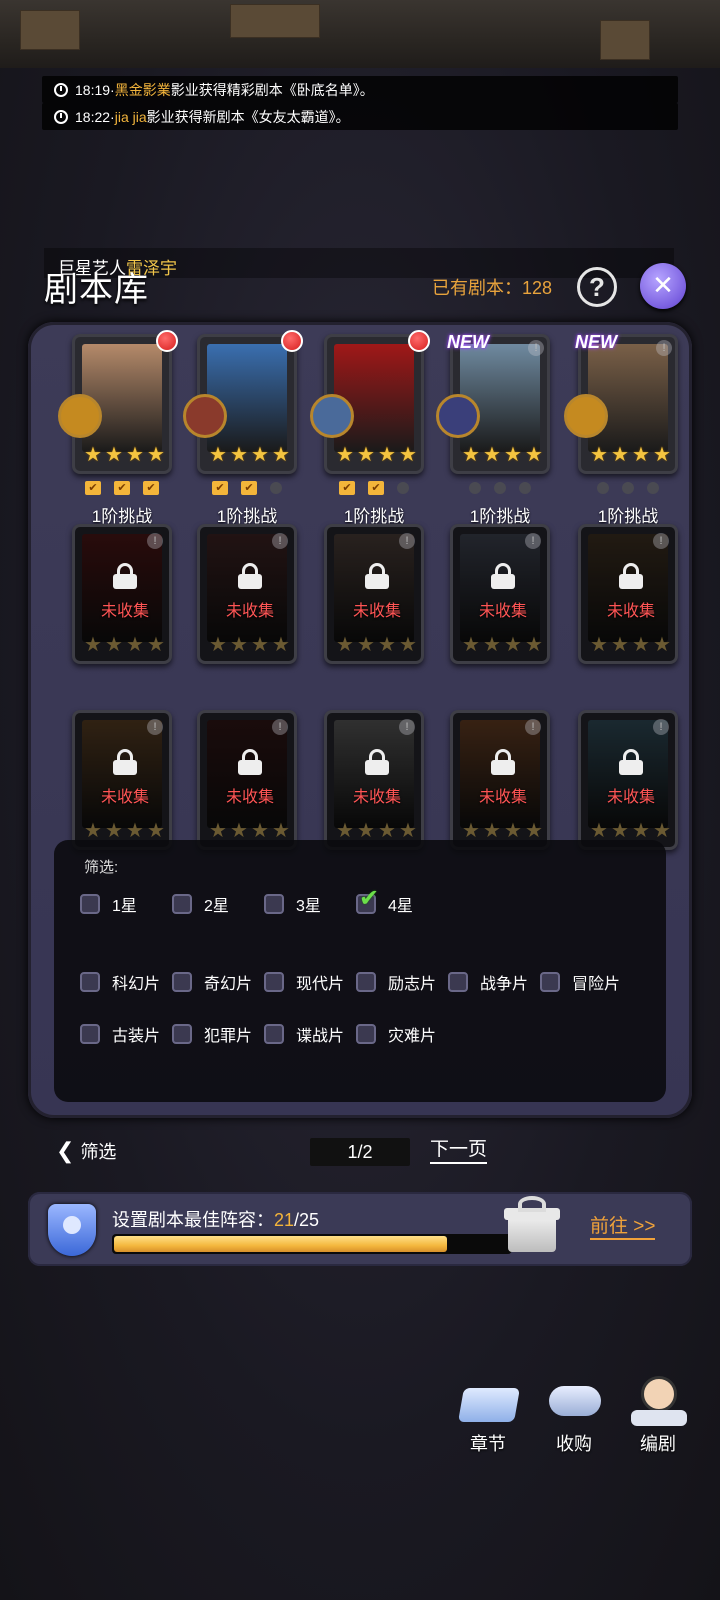 Image resolution: width=720 pixels, height=1600 pixels. What do you see at coordinates (396, 1034) in the screenshot?
I see `genre-filter-option: 灾难片` at bounding box center [396, 1034].